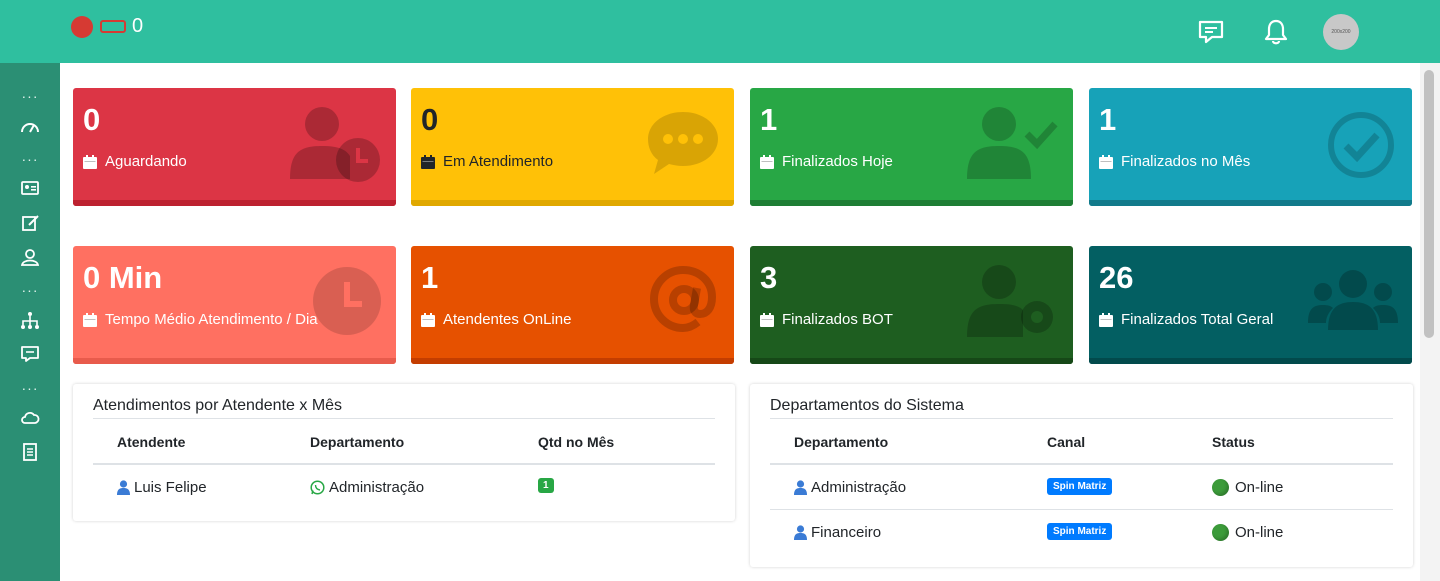 The height and width of the screenshot is (581, 1440). What do you see at coordinates (1429, 204) in the screenshot?
I see `scrollbar-thumb` at bounding box center [1429, 204].